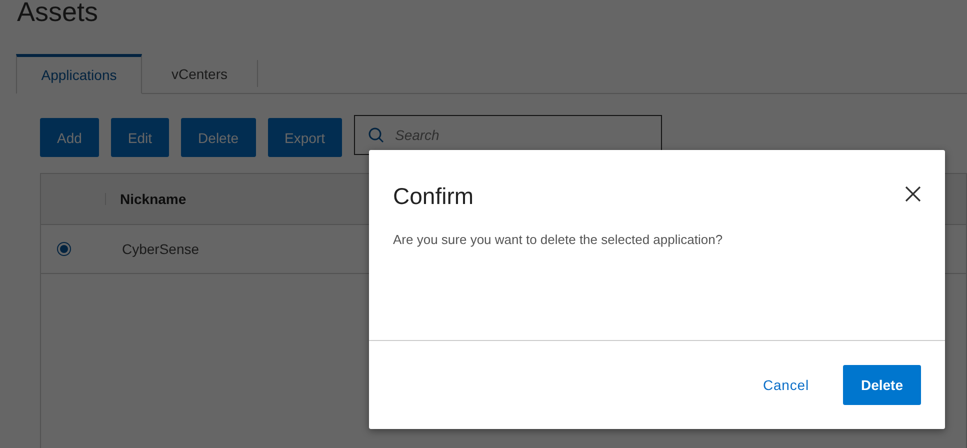 Image resolution: width=967 pixels, height=448 pixels. I want to click on dialog-message: Are you sure you want to delete the selected application?, so click(558, 239).